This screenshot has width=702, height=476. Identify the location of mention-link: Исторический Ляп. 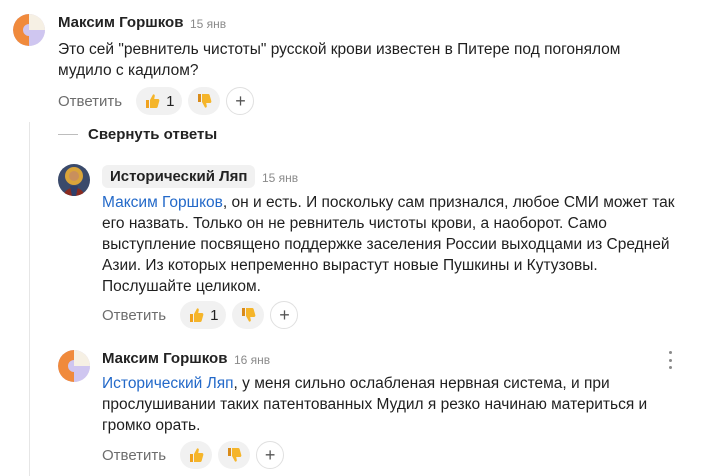
(168, 383).